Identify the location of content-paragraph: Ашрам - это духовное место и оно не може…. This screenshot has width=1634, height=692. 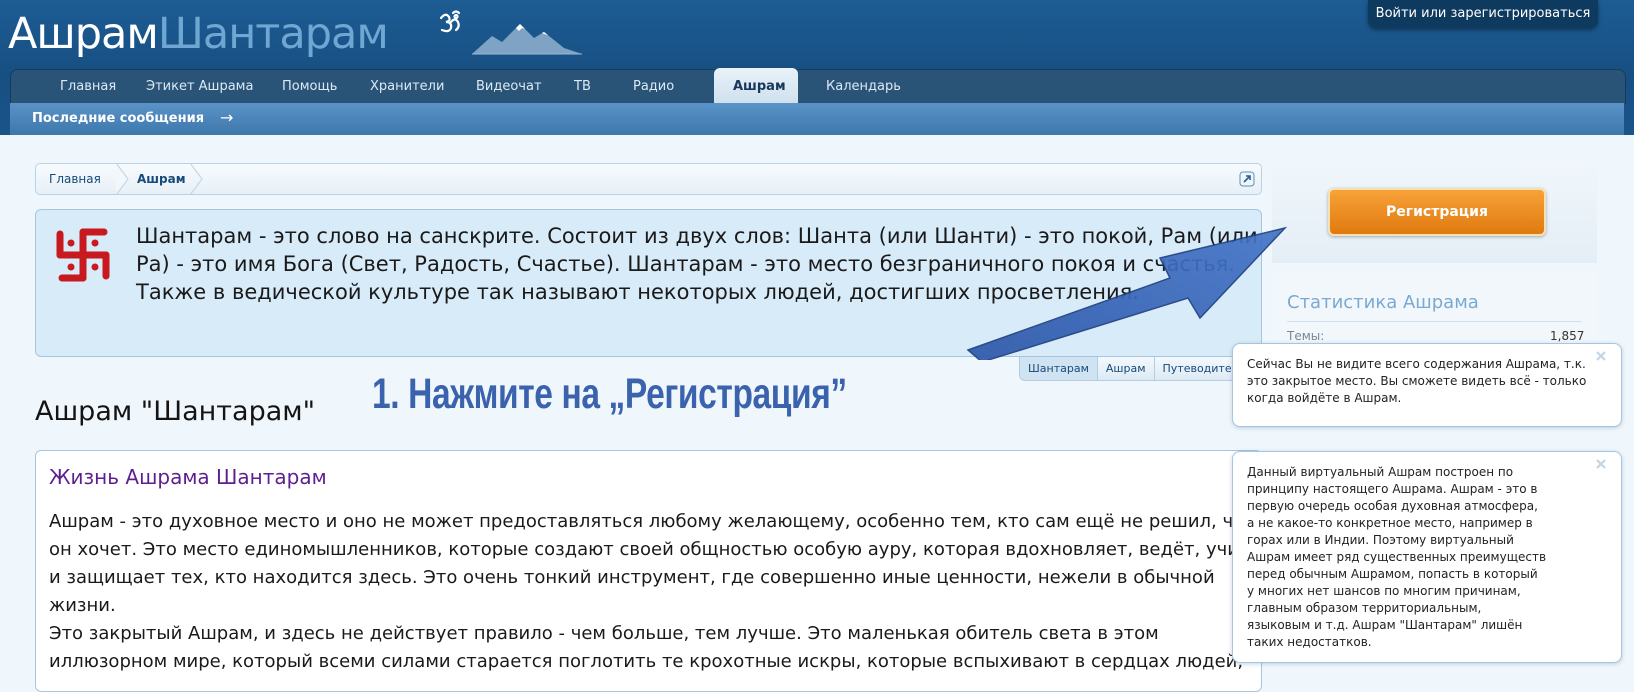
(652, 563).